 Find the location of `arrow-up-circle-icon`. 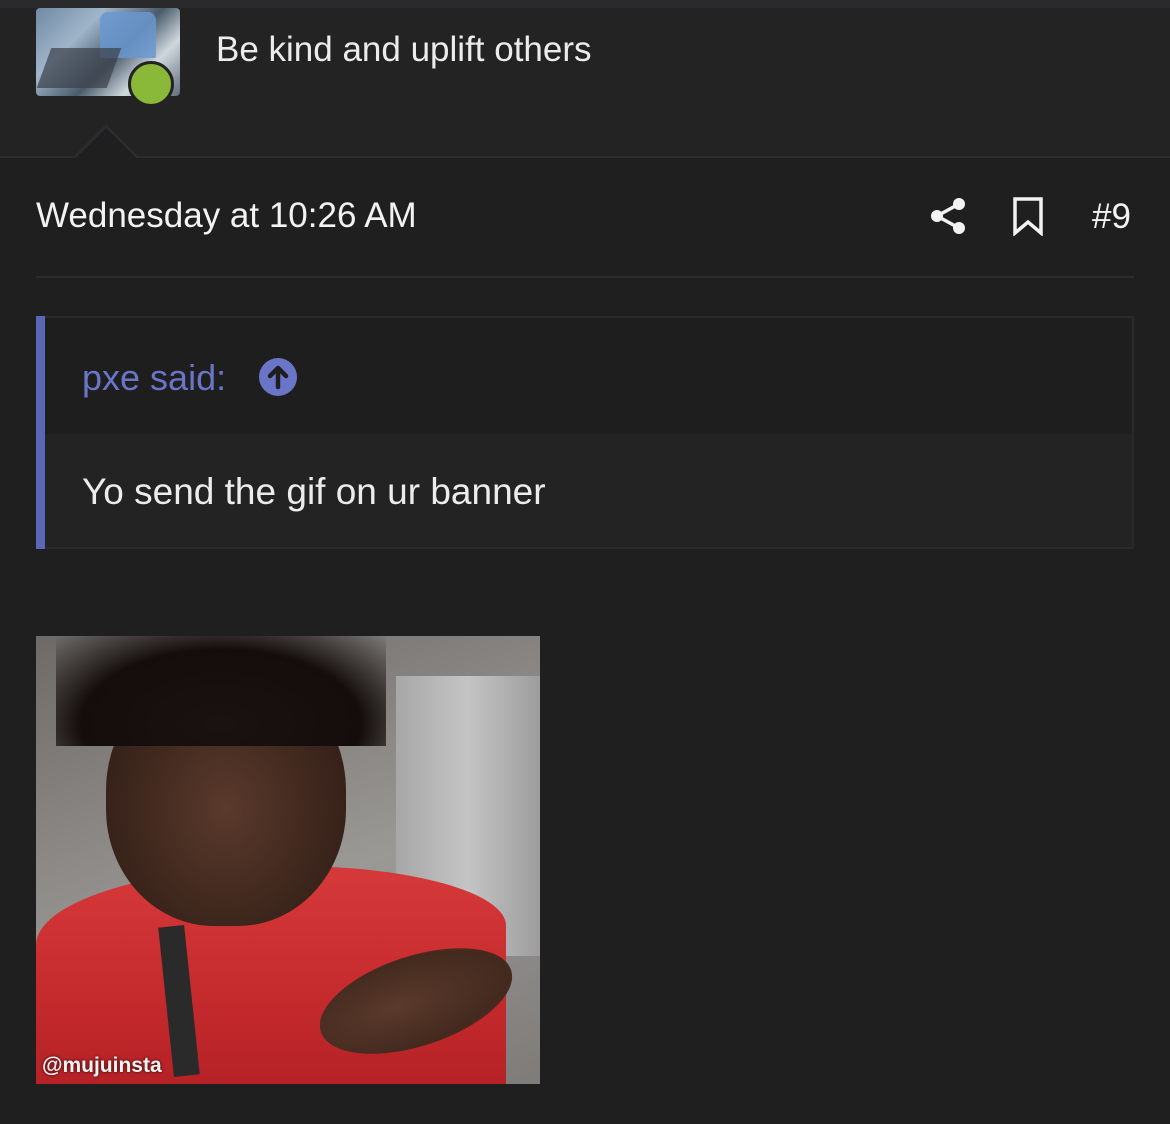

arrow-up-circle-icon is located at coordinates (278, 377).